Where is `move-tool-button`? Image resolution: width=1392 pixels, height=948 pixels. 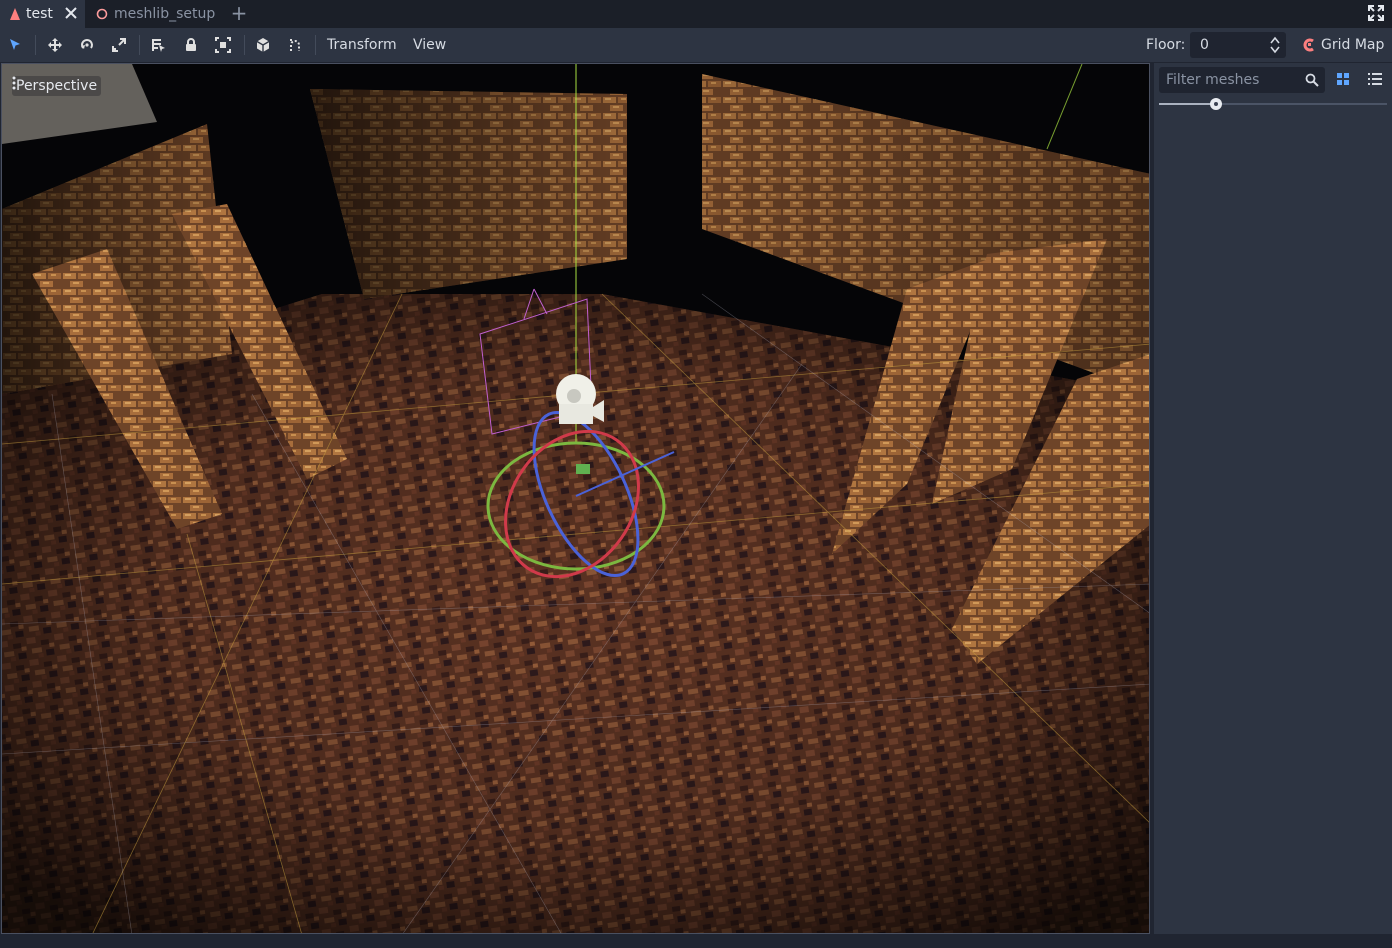
move-tool-button is located at coordinates (55, 45).